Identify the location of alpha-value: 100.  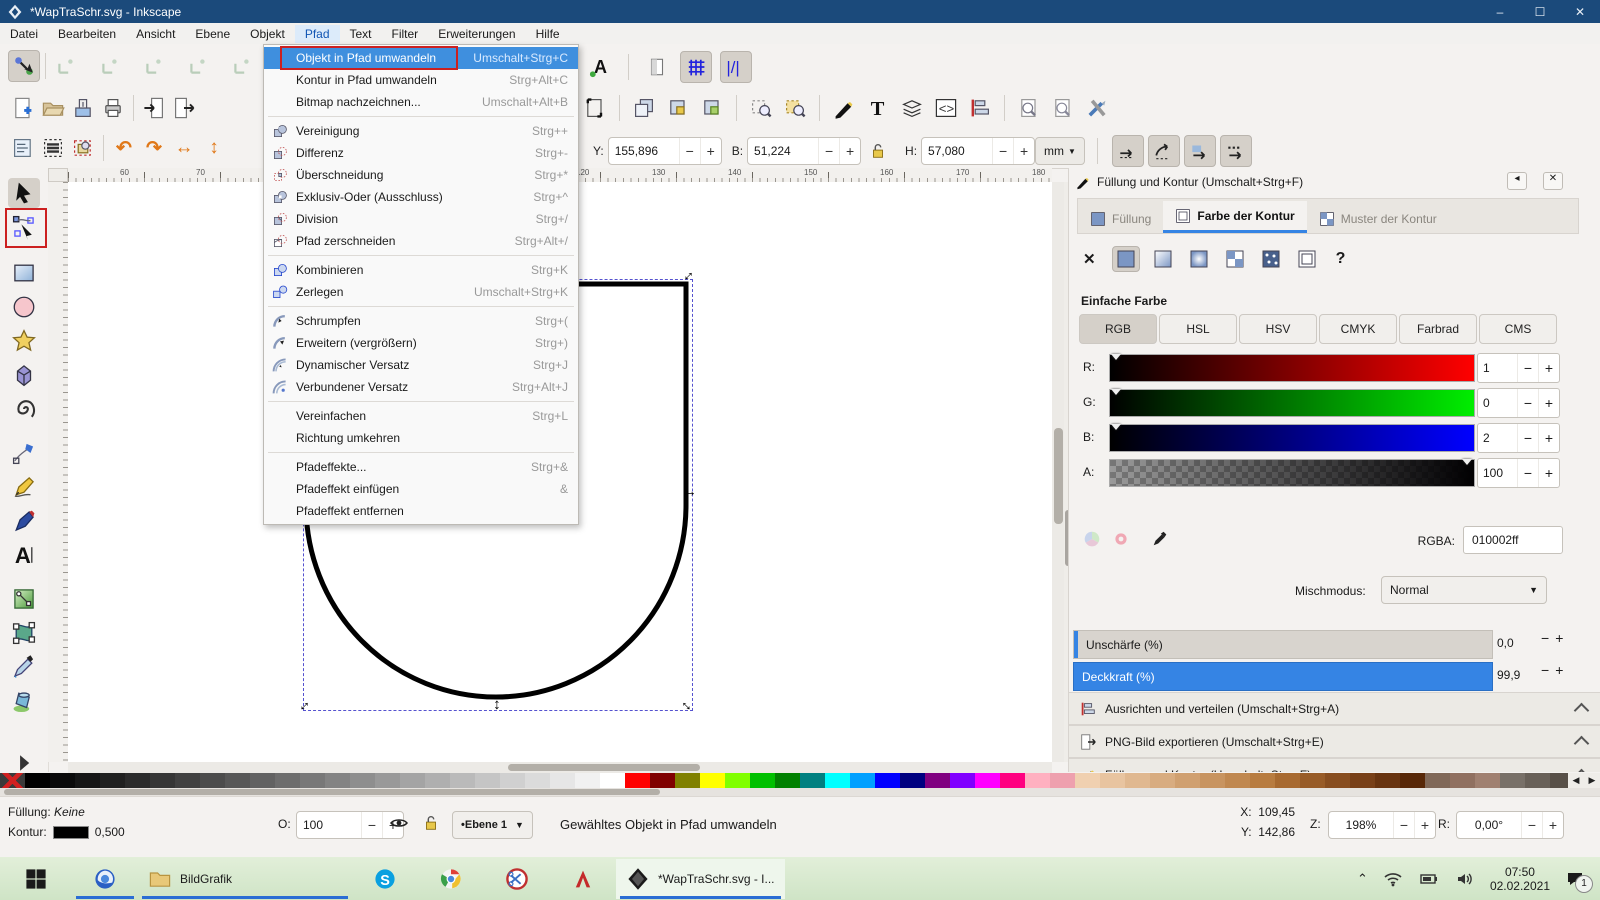
(1497, 473).